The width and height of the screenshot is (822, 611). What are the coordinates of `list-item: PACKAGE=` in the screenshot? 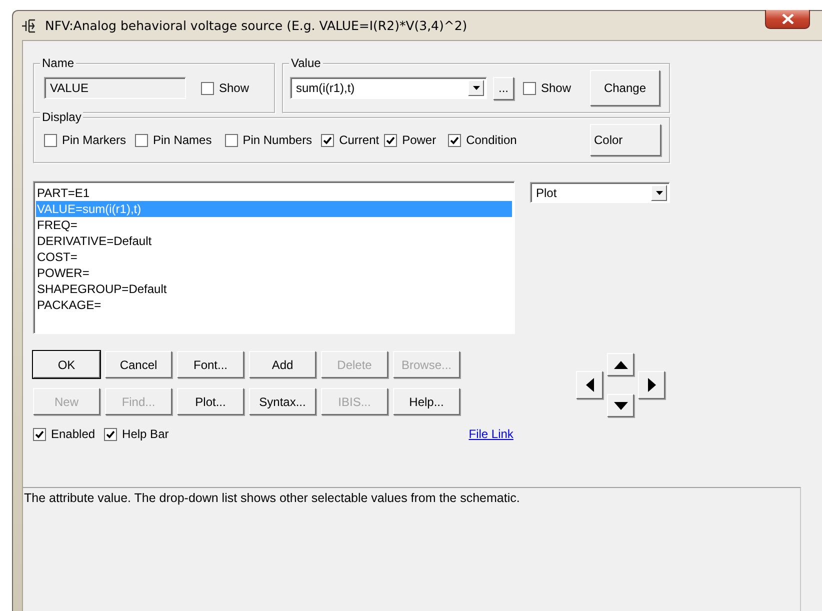 It's located at (274, 305).